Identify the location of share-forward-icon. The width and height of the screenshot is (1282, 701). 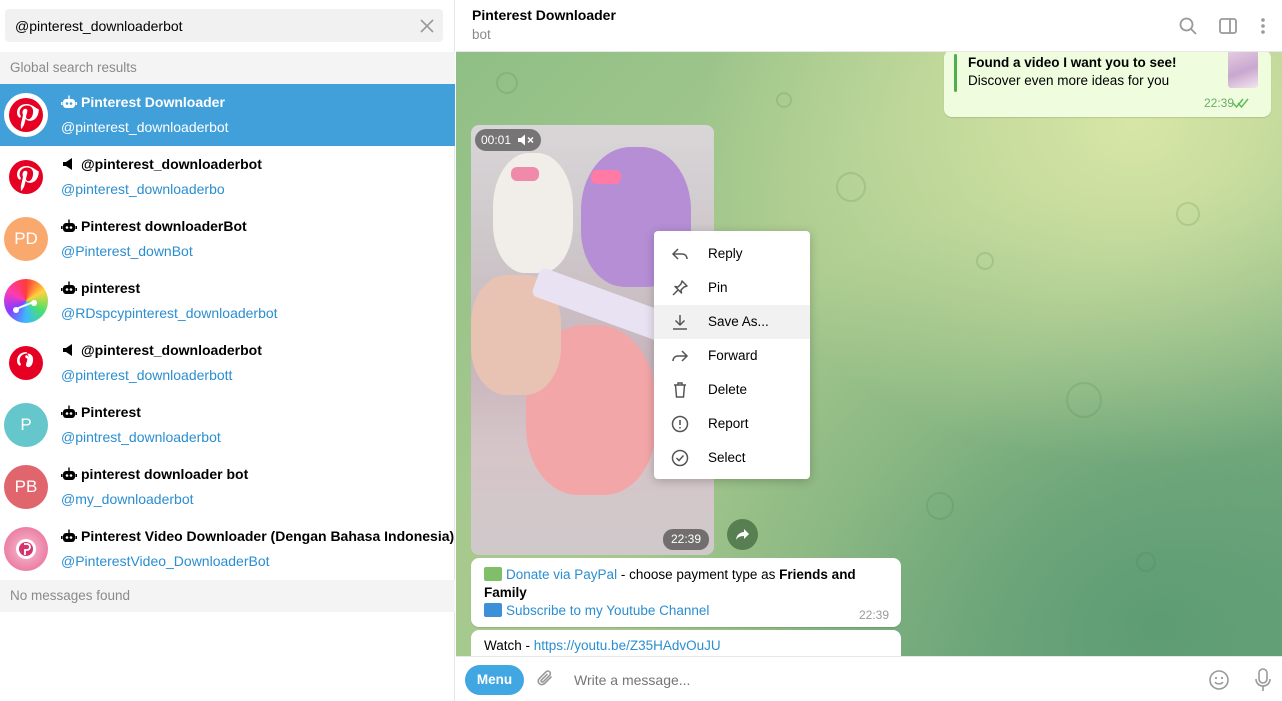
(742, 534).